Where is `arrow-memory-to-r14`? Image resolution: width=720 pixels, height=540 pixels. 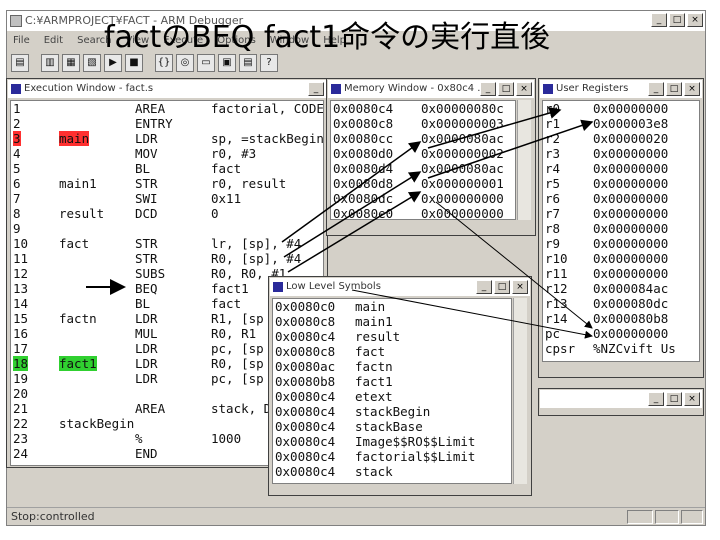 arrow-memory-to-r14 is located at coordinates (514, 265).